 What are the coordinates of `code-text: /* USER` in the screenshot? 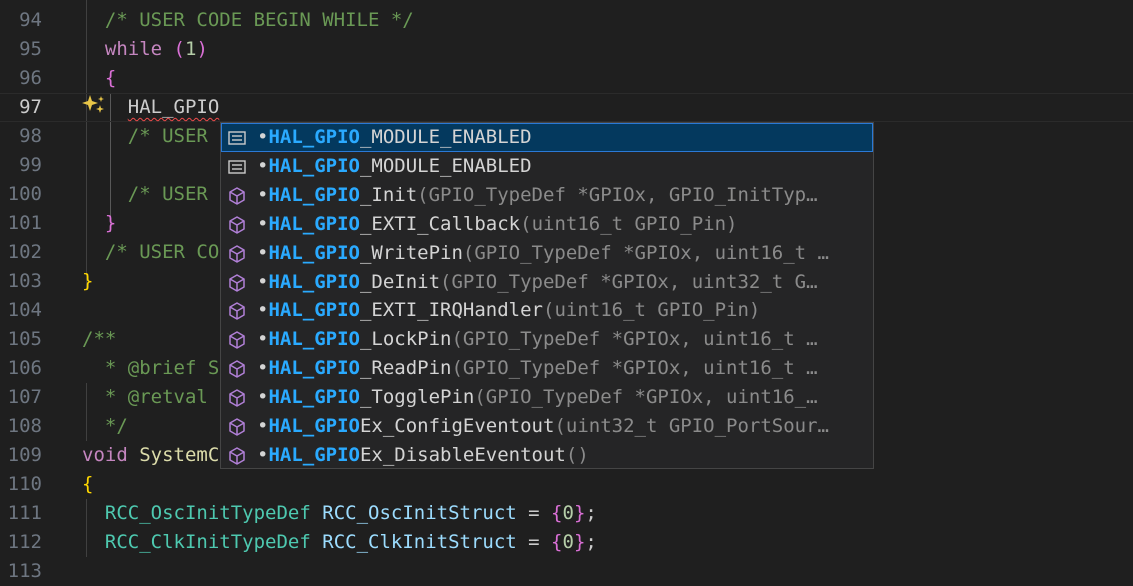 It's located at (150, 194).